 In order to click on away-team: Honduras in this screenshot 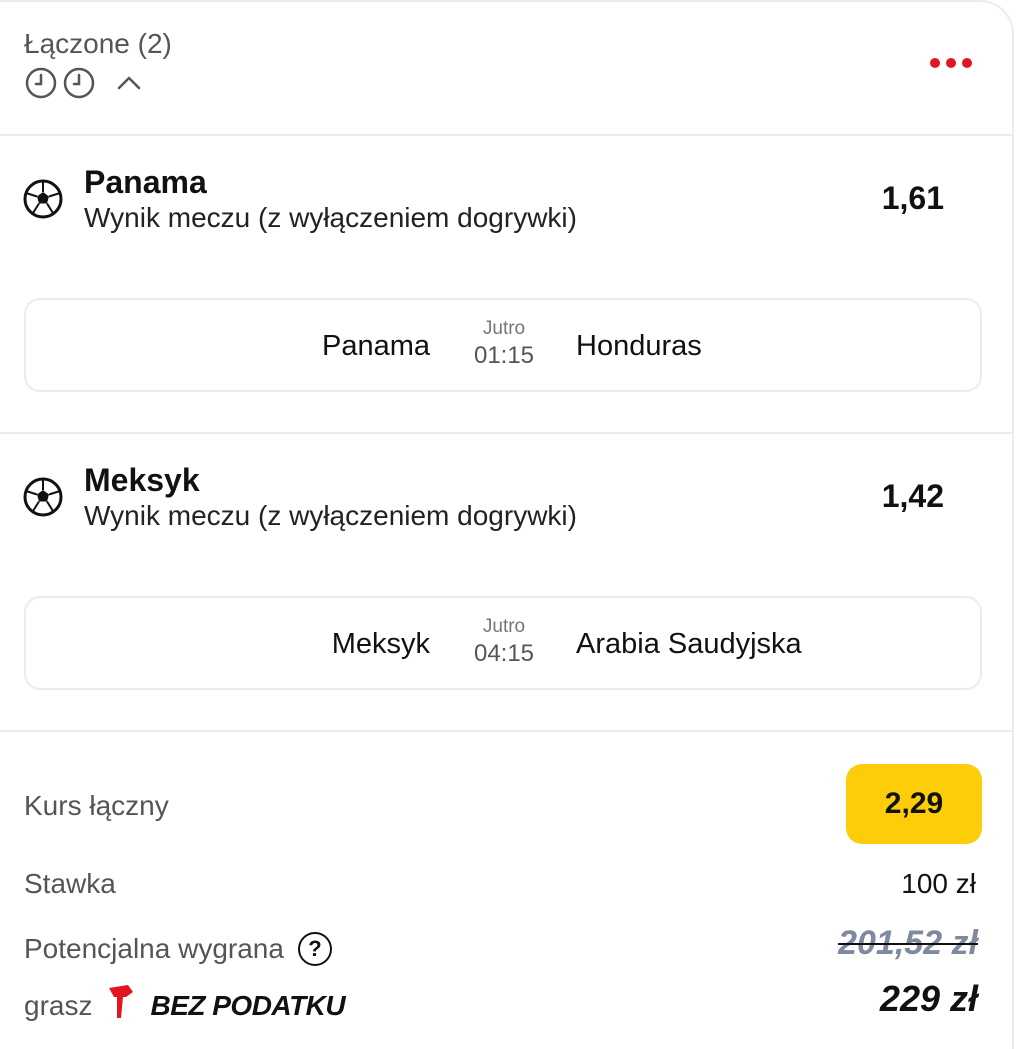, I will do `click(639, 346)`.